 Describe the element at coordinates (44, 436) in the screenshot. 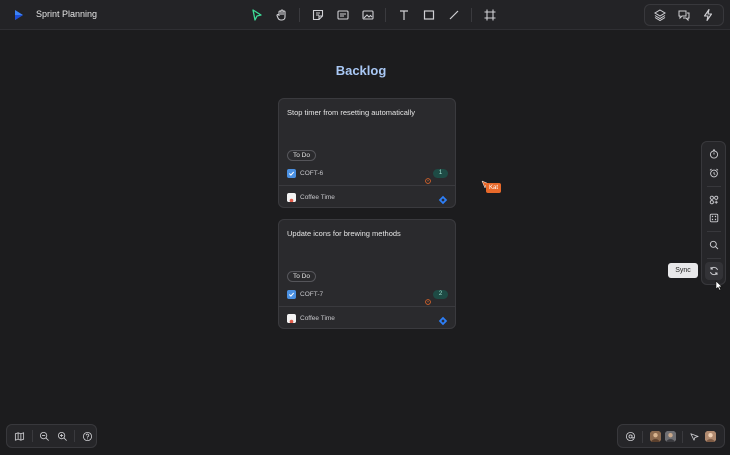

I see `zoom-out-icon` at that location.